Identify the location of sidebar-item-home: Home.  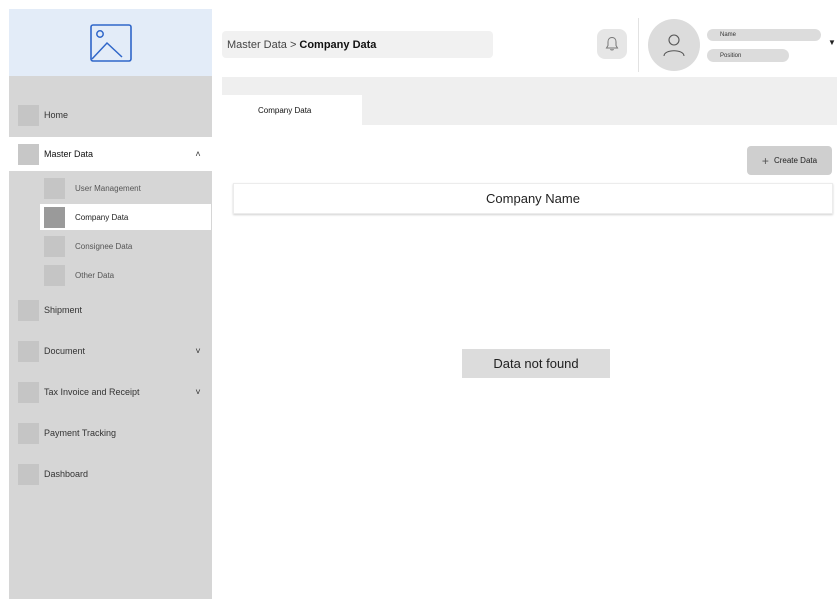
(110, 115).